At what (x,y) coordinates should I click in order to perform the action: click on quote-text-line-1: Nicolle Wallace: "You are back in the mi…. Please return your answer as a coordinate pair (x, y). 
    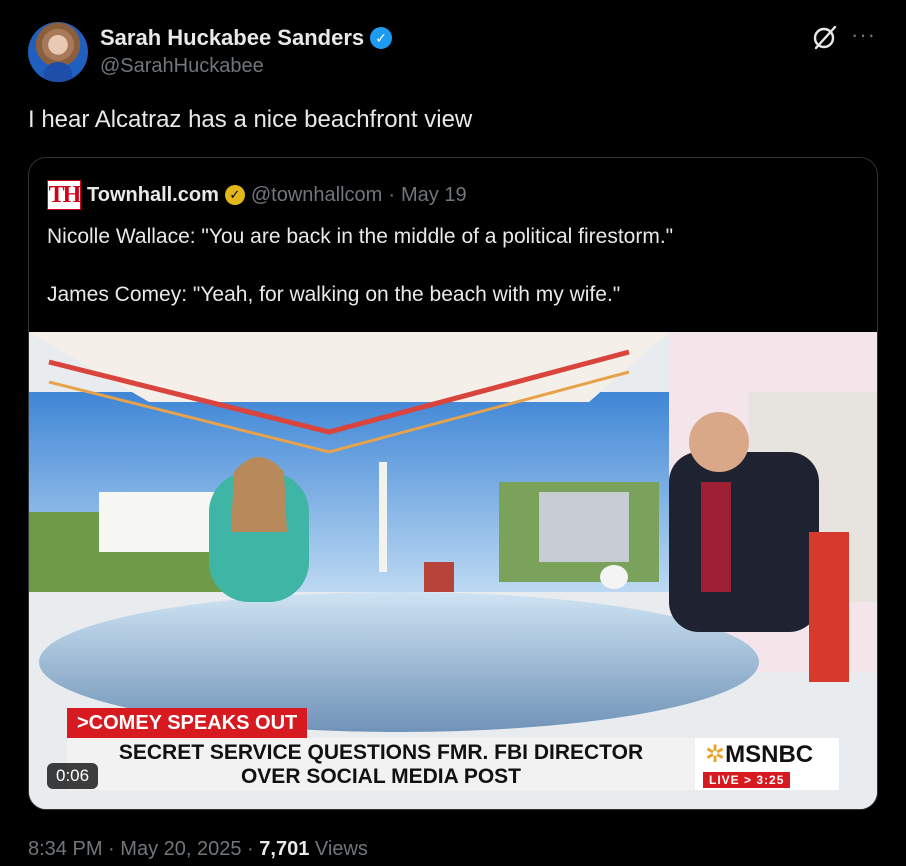
    Looking at the image, I should click on (360, 236).